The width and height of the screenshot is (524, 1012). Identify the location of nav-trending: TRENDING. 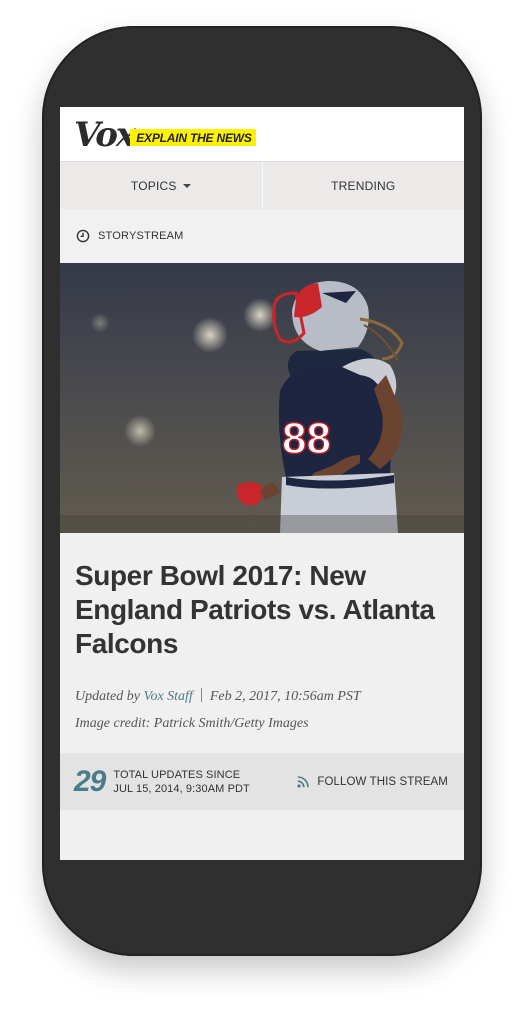
(363, 185).